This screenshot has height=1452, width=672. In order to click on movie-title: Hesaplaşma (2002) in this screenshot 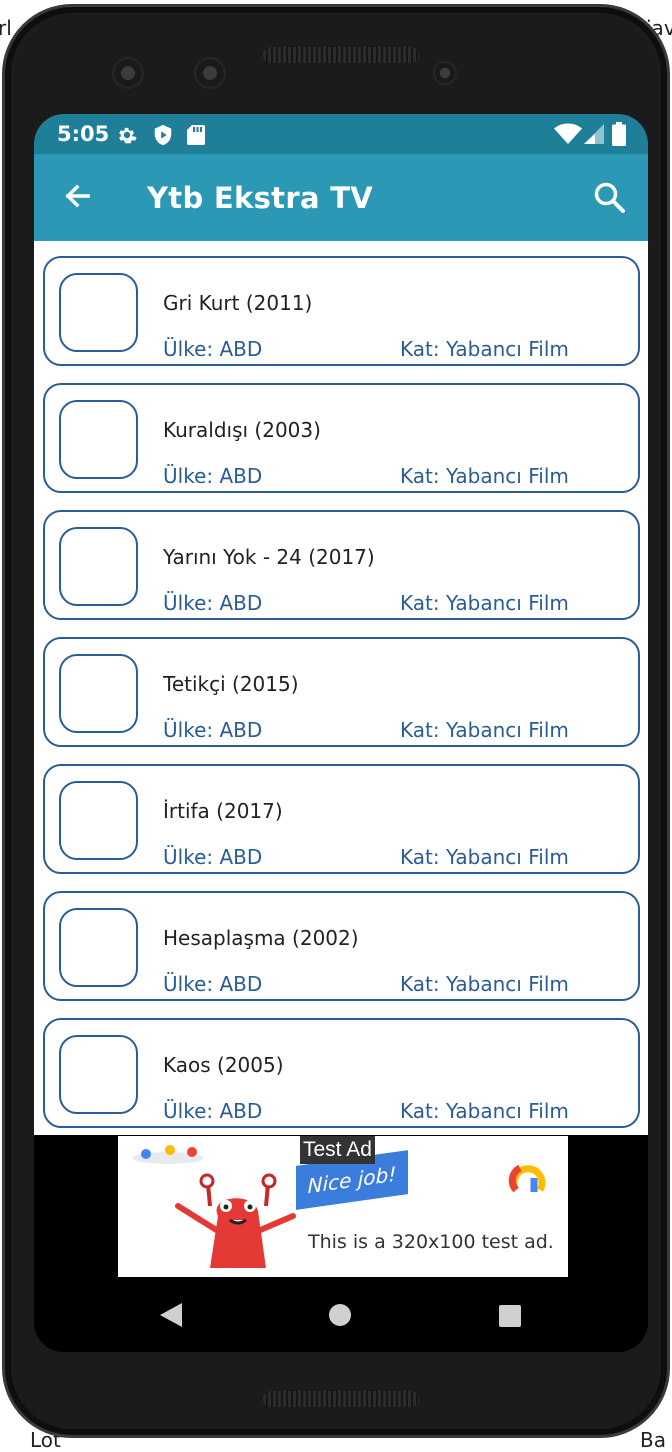, I will do `click(261, 938)`.